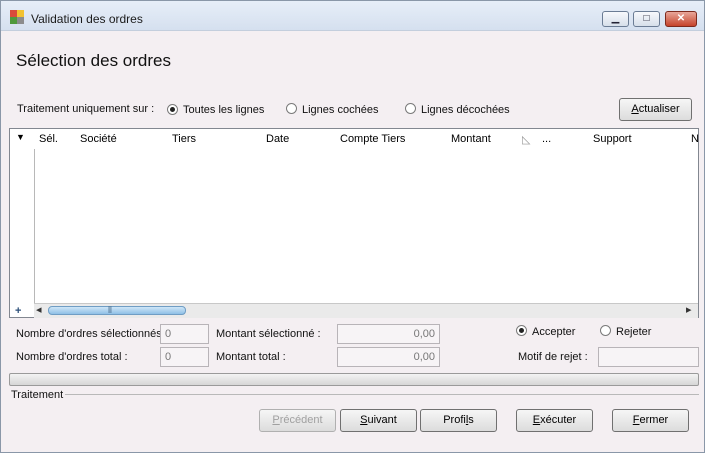 The width and height of the screenshot is (707, 455). I want to click on maximize-icon: □, so click(646, 18).